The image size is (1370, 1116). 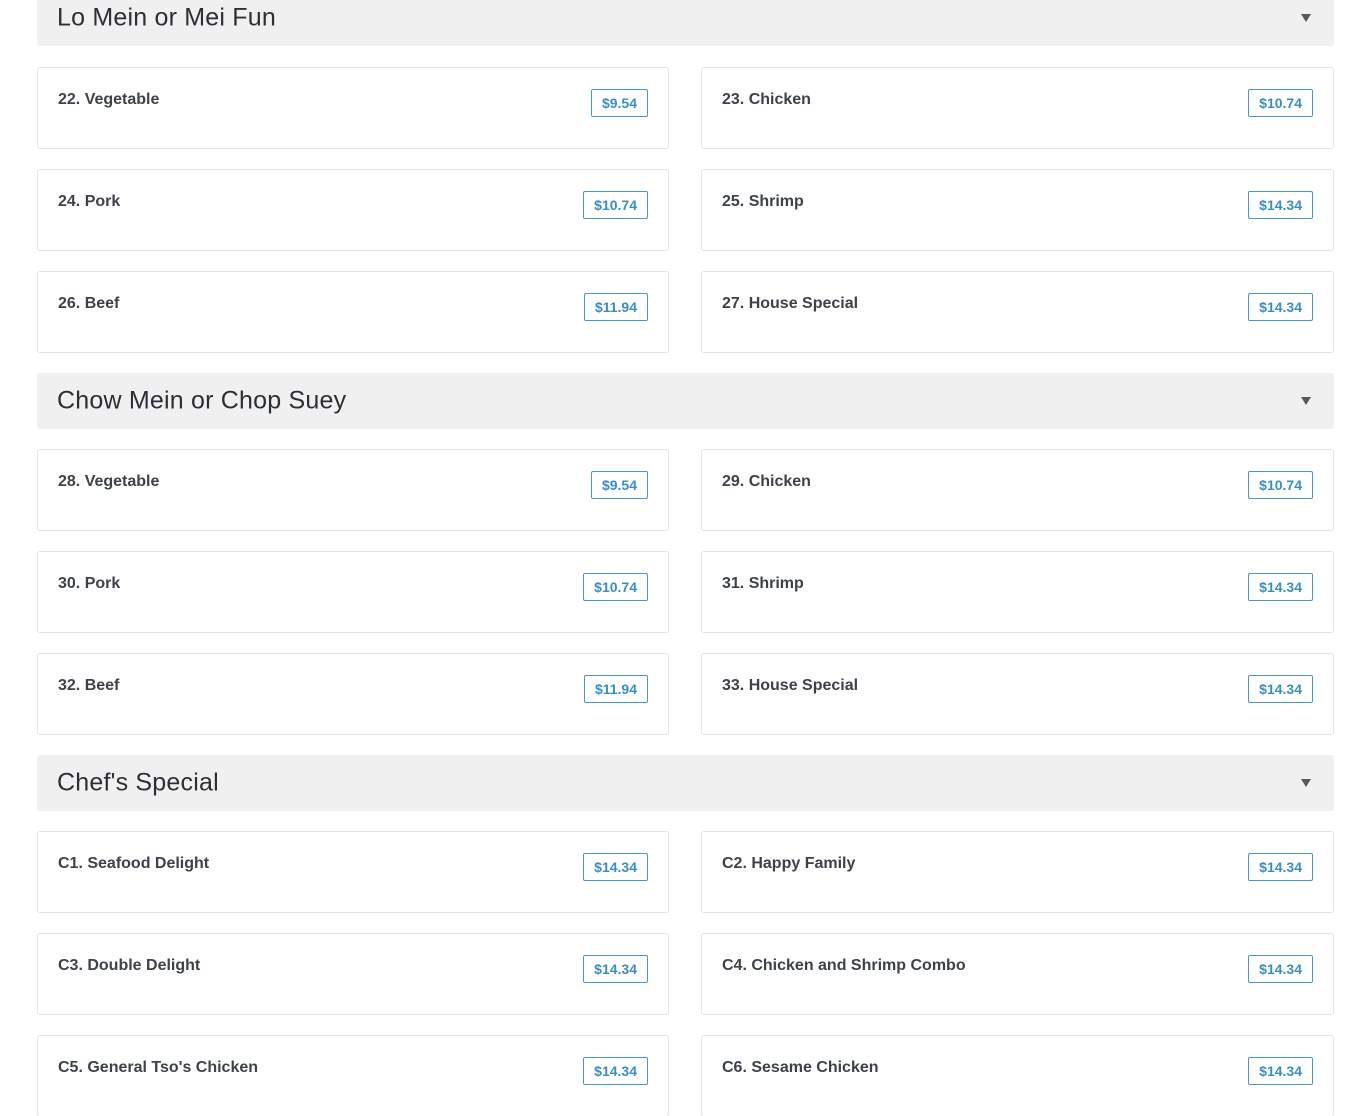 What do you see at coordinates (685, 401) in the screenshot?
I see `section-header-chow-mein: Chow Mein or Chop Suey` at bounding box center [685, 401].